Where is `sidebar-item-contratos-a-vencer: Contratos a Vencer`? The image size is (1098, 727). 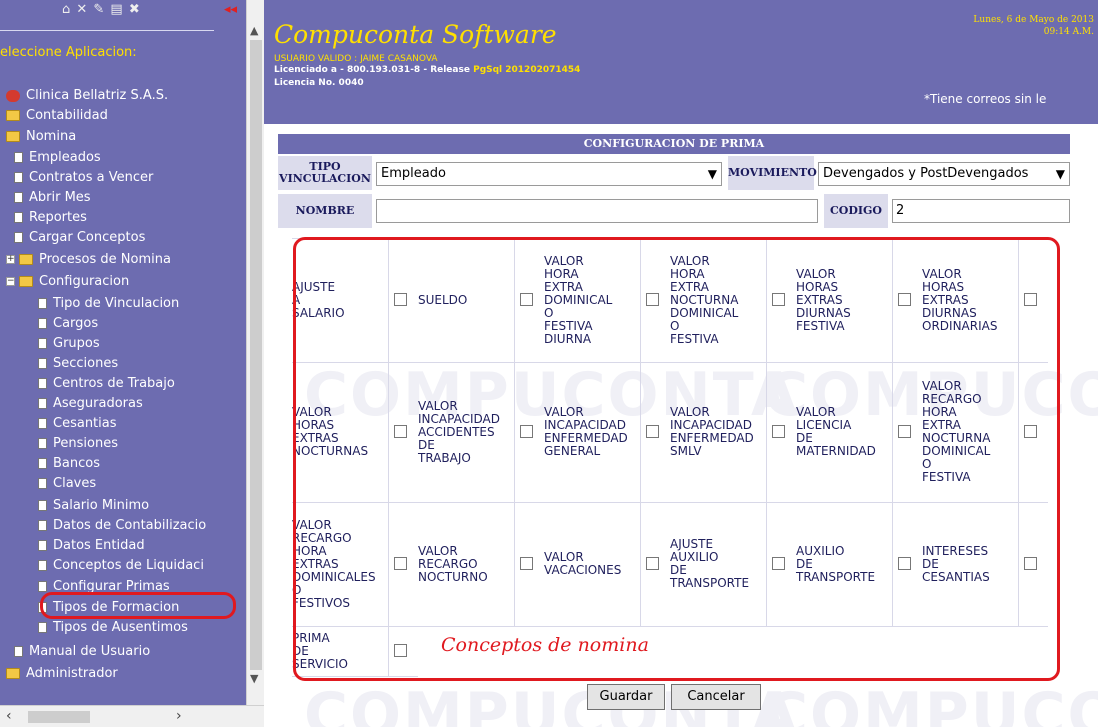
sidebar-item-contratos-a-vencer: Contratos a Vencer is located at coordinates (123, 178).